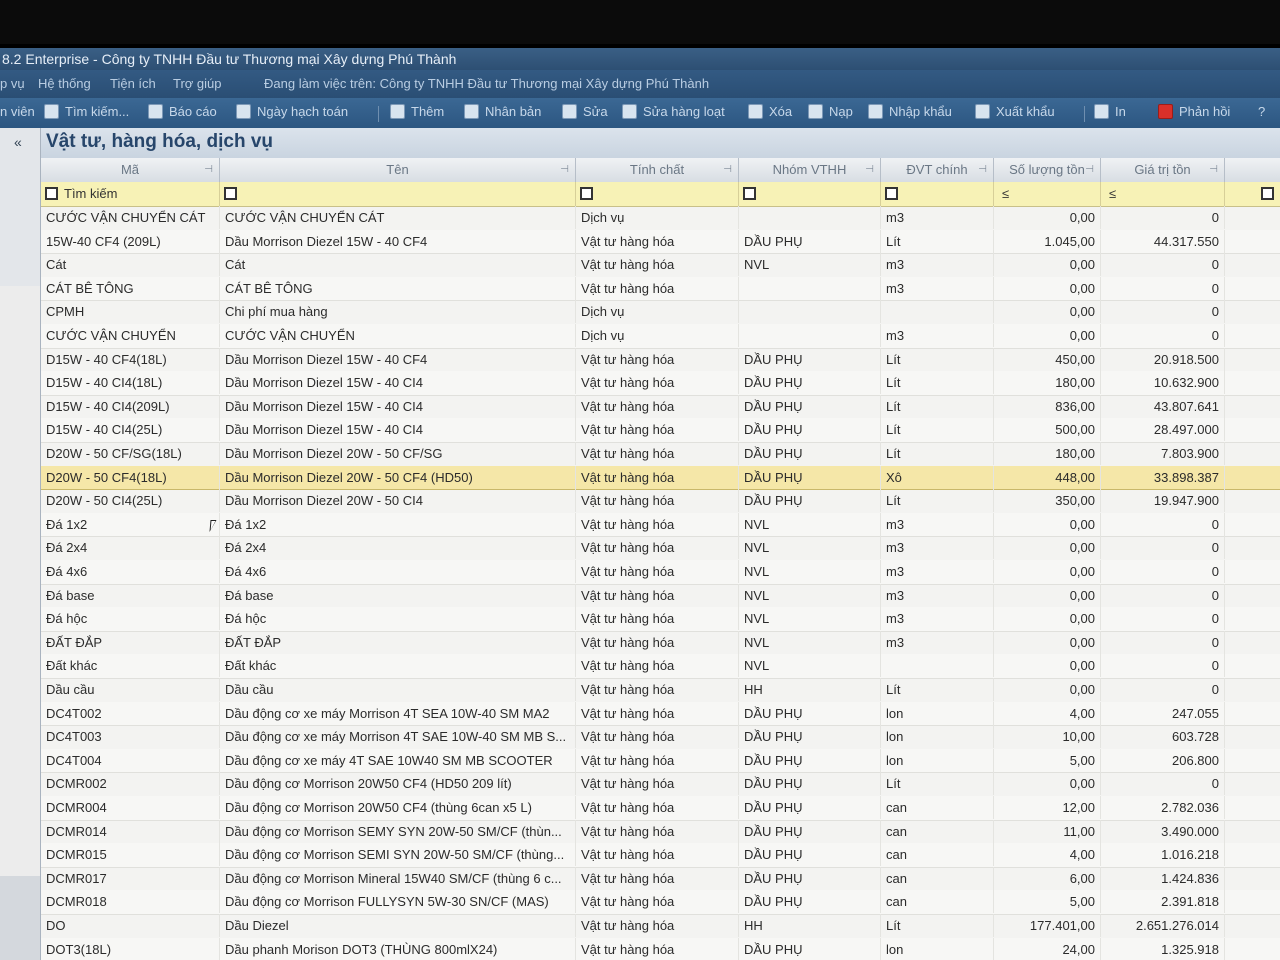 Image resolution: width=1280 pixels, height=960 pixels. What do you see at coordinates (910, 111) in the screenshot?
I see `import-button: Nhập khẩu` at bounding box center [910, 111].